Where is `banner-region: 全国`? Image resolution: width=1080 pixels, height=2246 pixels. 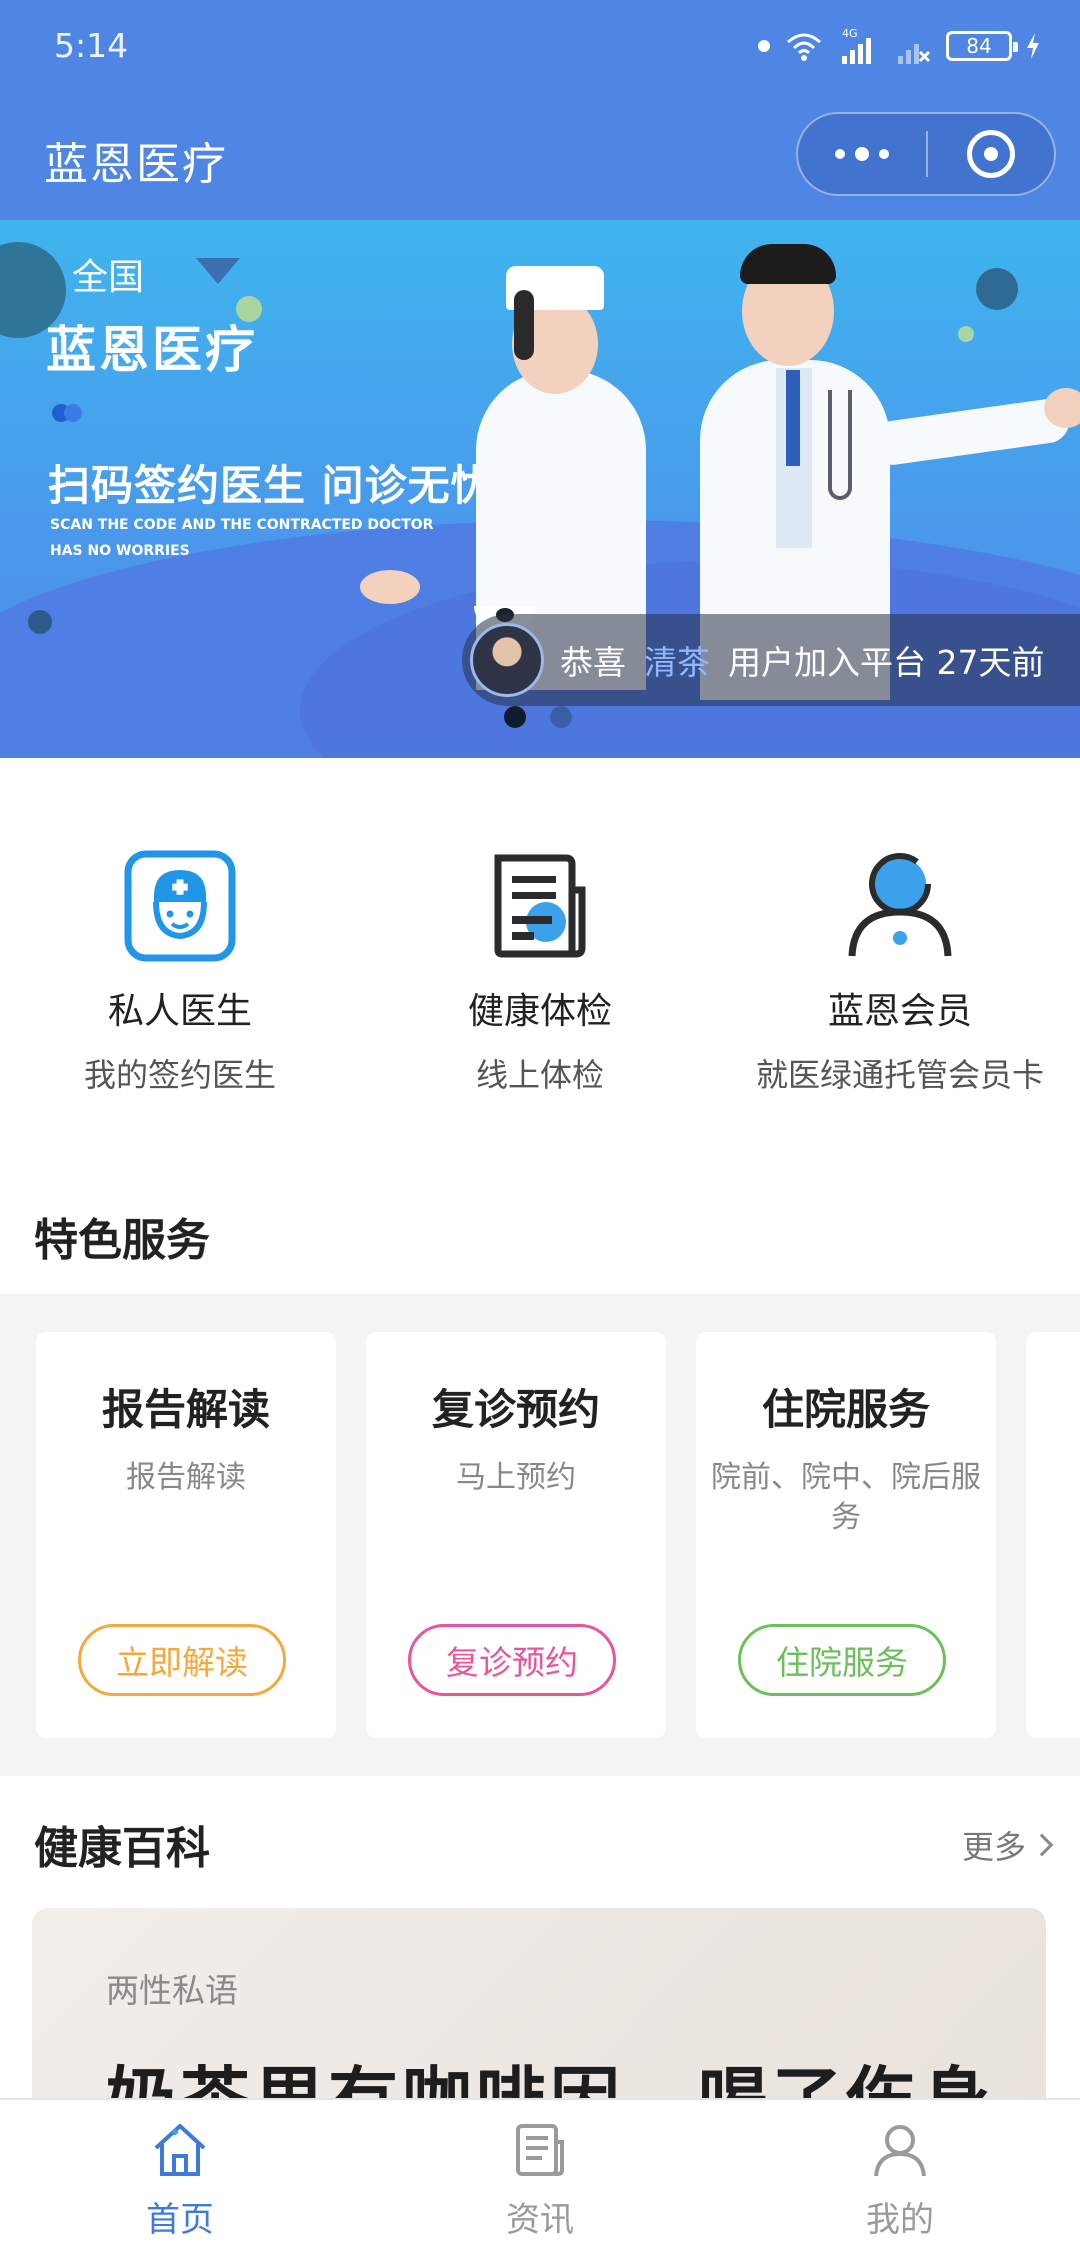
banner-region: 全国 is located at coordinates (108, 277).